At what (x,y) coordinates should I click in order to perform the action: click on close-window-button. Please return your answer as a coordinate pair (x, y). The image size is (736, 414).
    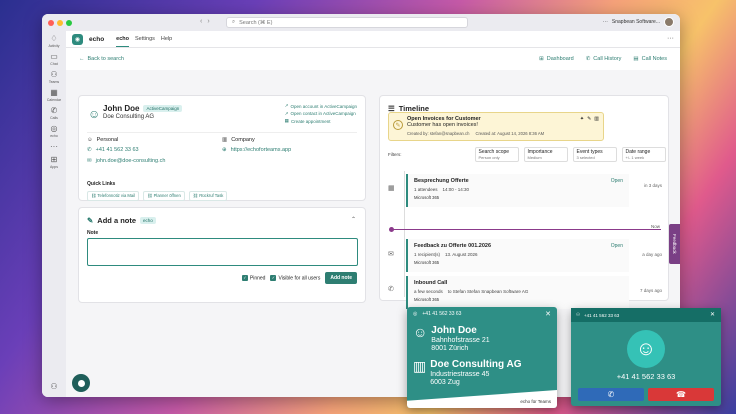
    Looking at the image, I should click on (51, 22).